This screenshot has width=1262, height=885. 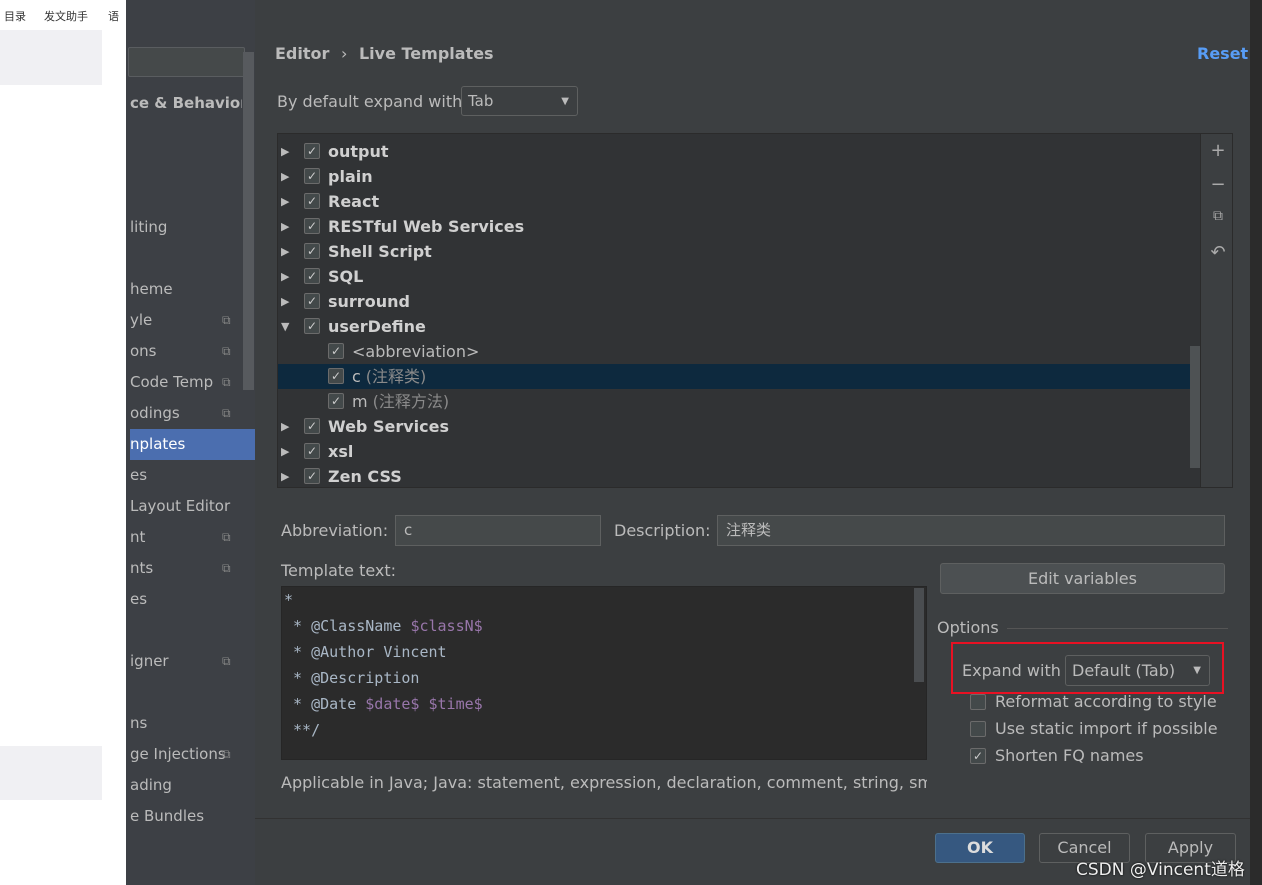 I want to click on sidebar-item: liting, so click(x=186, y=227).